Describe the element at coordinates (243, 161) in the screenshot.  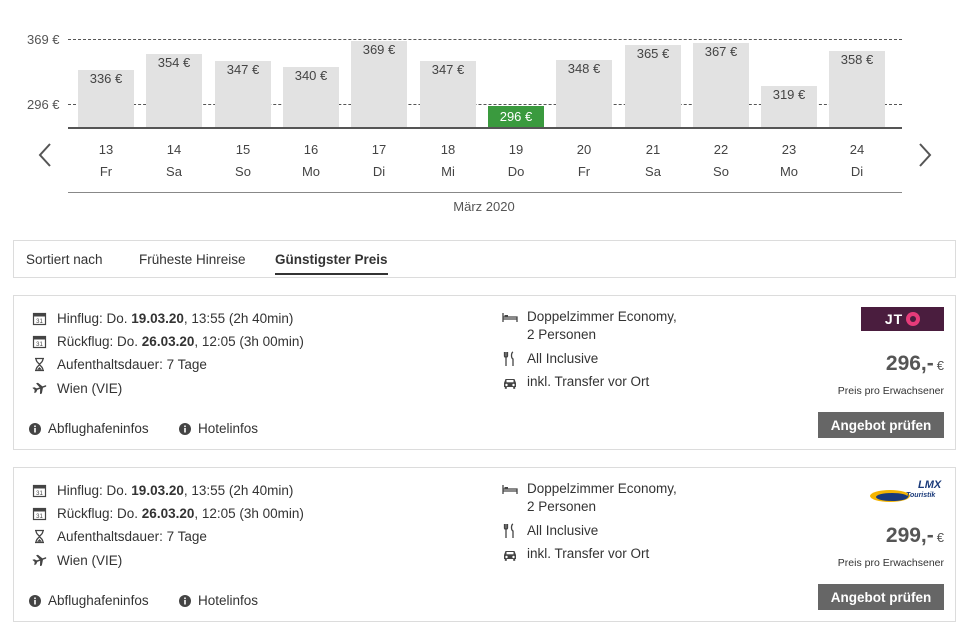
I see `day-label-15: 15 So` at that location.